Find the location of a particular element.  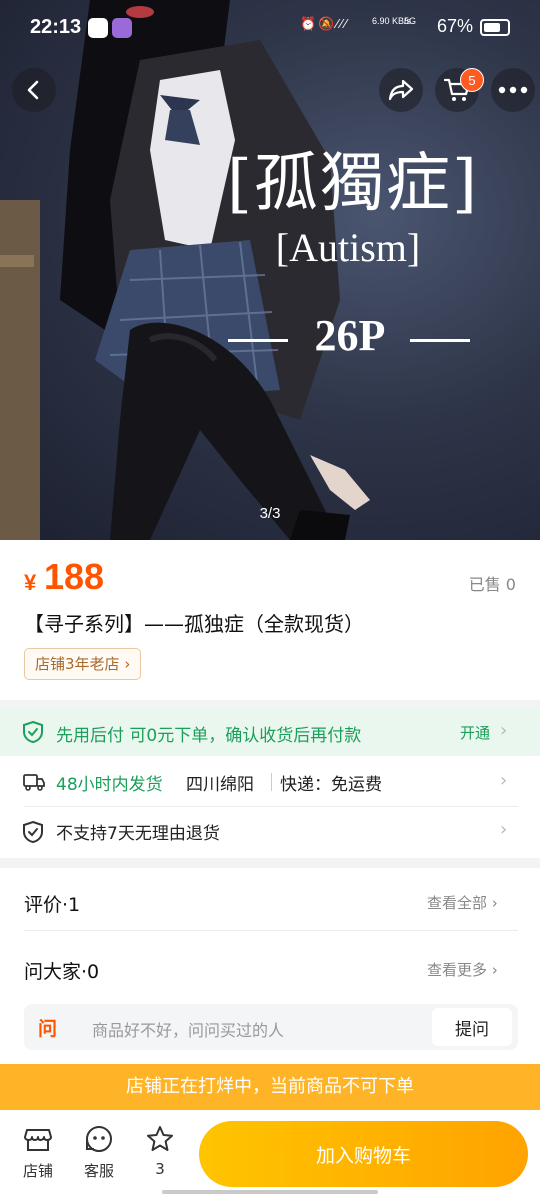

network-indicator: 5G is located at coordinates (410, 21).